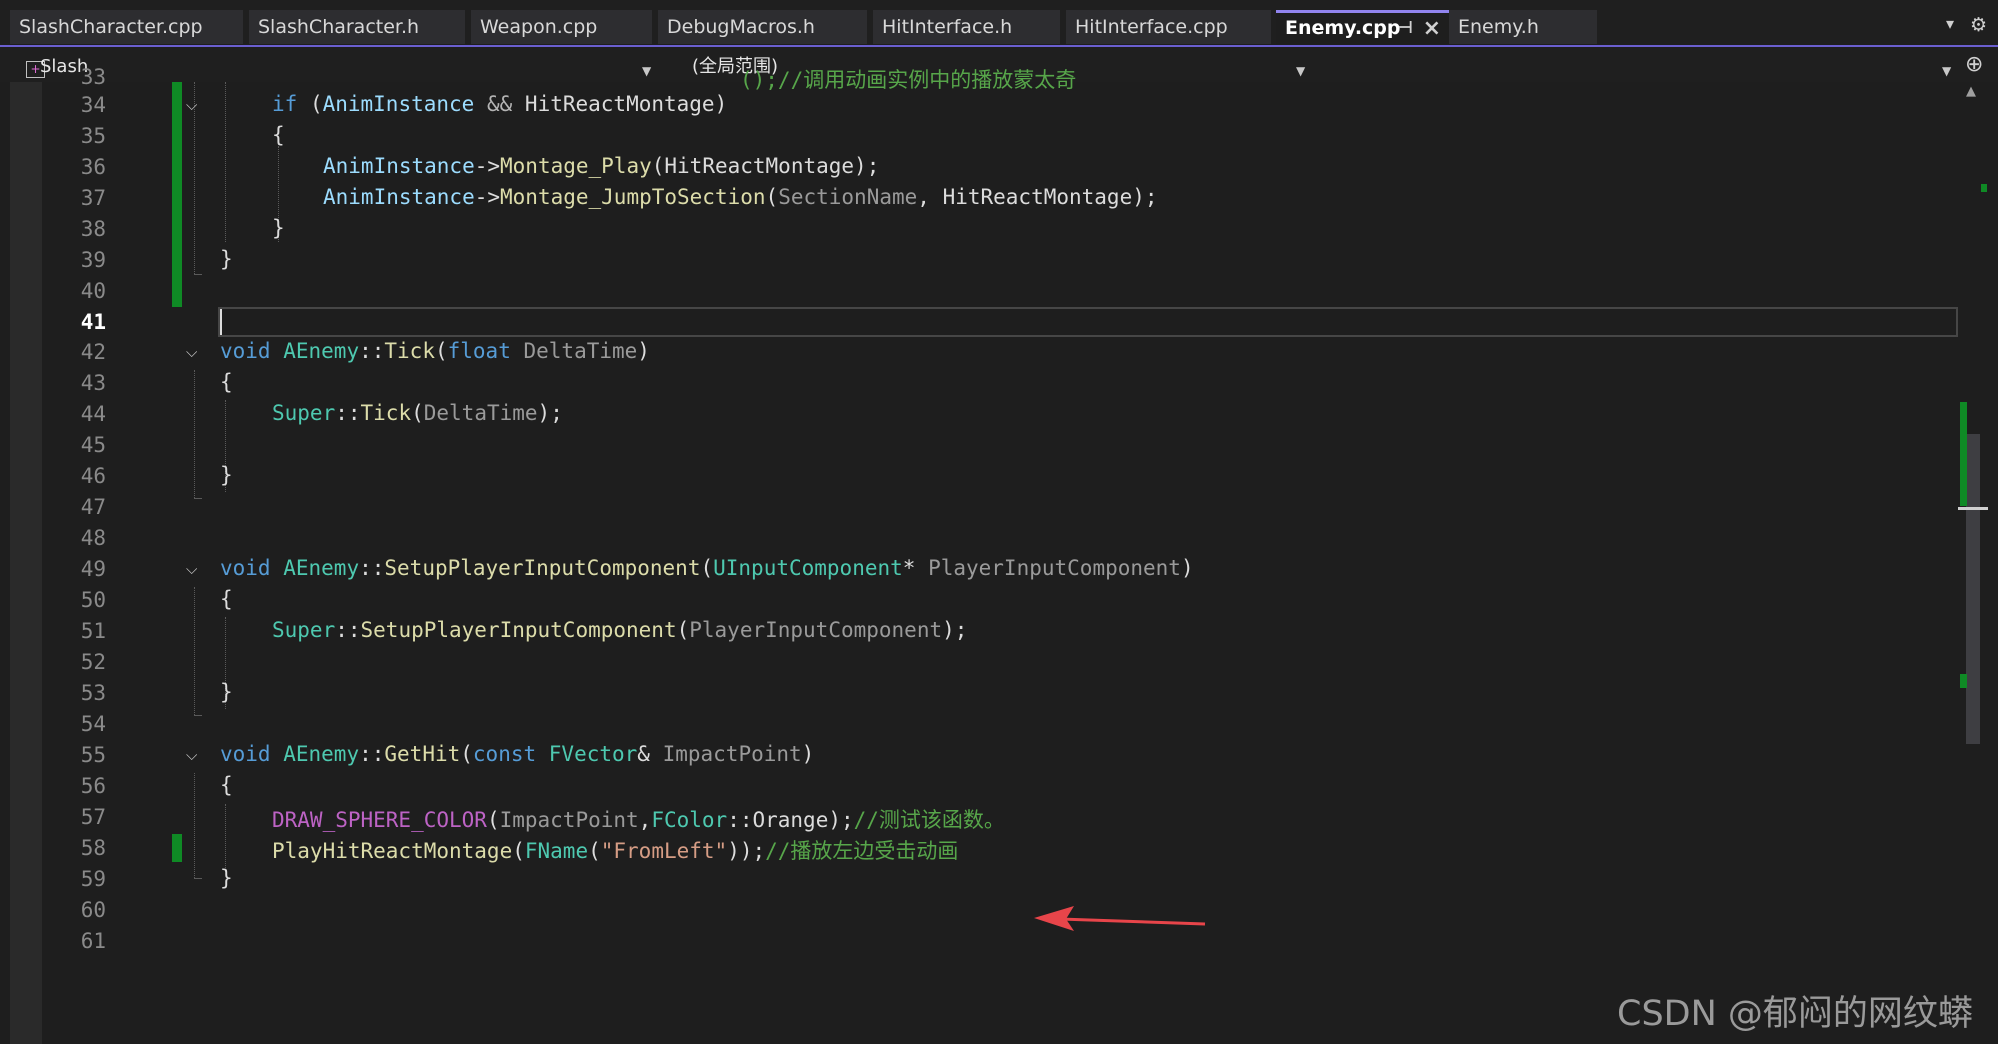 Image resolution: width=1998 pixels, height=1044 pixels. I want to click on line-number: 46, so click(93, 476).